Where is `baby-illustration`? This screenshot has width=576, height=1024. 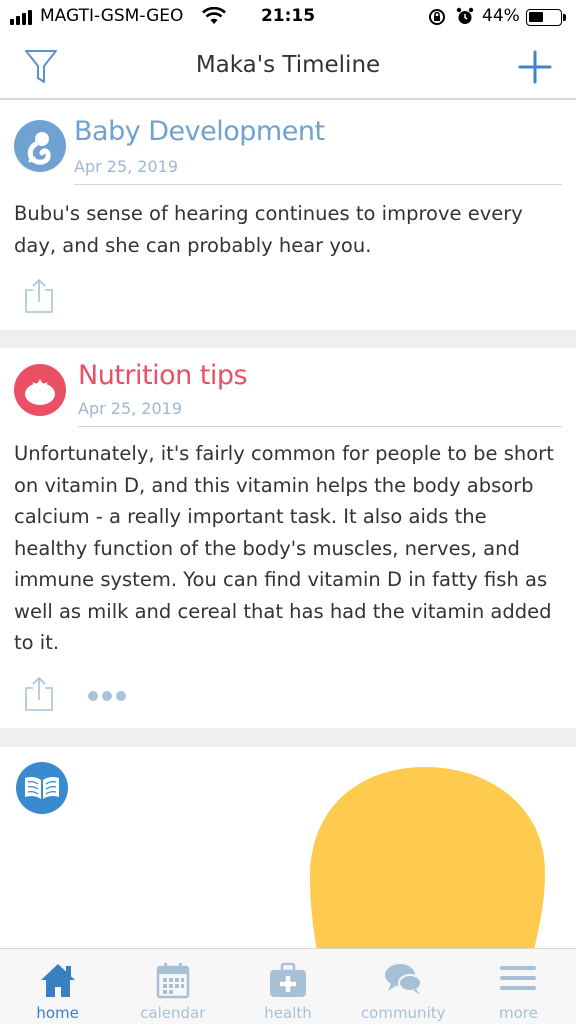
baby-illustration is located at coordinates (427, 857).